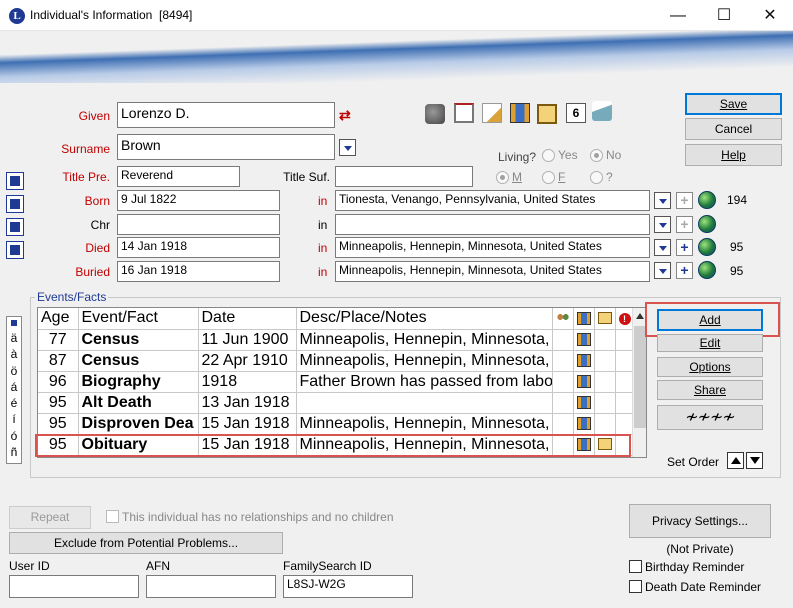 This screenshot has height=608, width=793. I want to click on edit-button: Edit, so click(710, 343).